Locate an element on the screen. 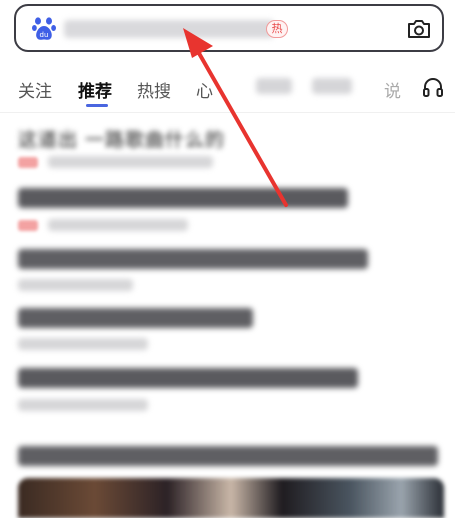 This screenshot has width=455, height=518. tab-hot-search: 热搜 is located at coordinates (154, 89).